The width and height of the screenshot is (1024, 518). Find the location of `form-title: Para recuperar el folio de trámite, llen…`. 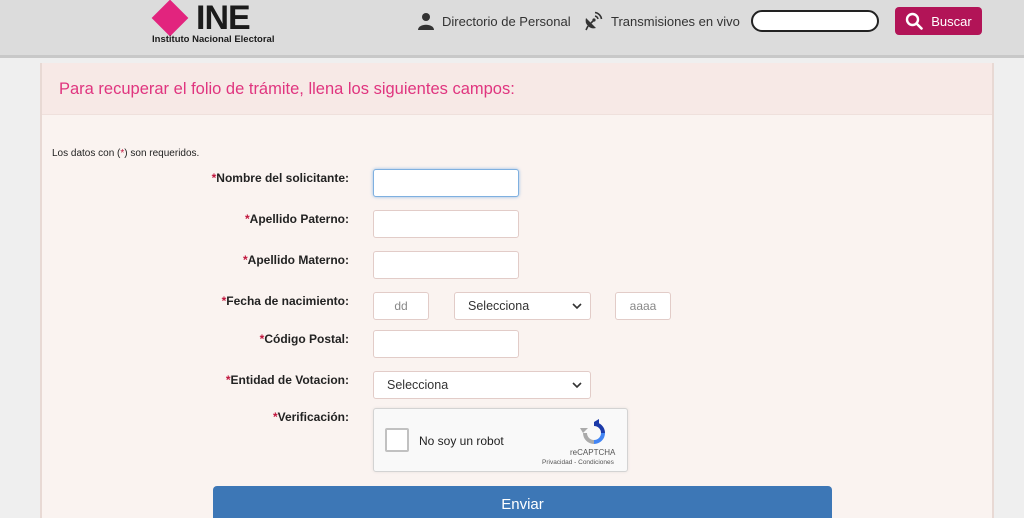

form-title: Para recuperar el folio de trámite, llen… is located at coordinates (287, 89).